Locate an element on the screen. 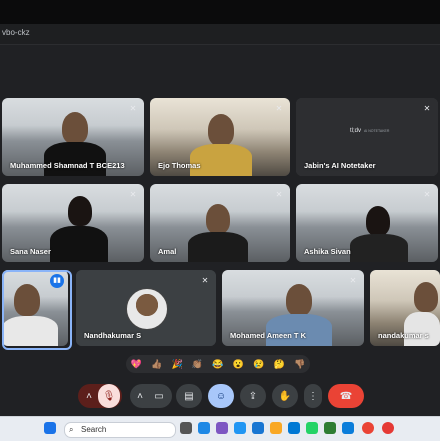 The width and height of the screenshot is (440, 441). participant-name: Mohamed Ameen T K is located at coordinates (268, 335).